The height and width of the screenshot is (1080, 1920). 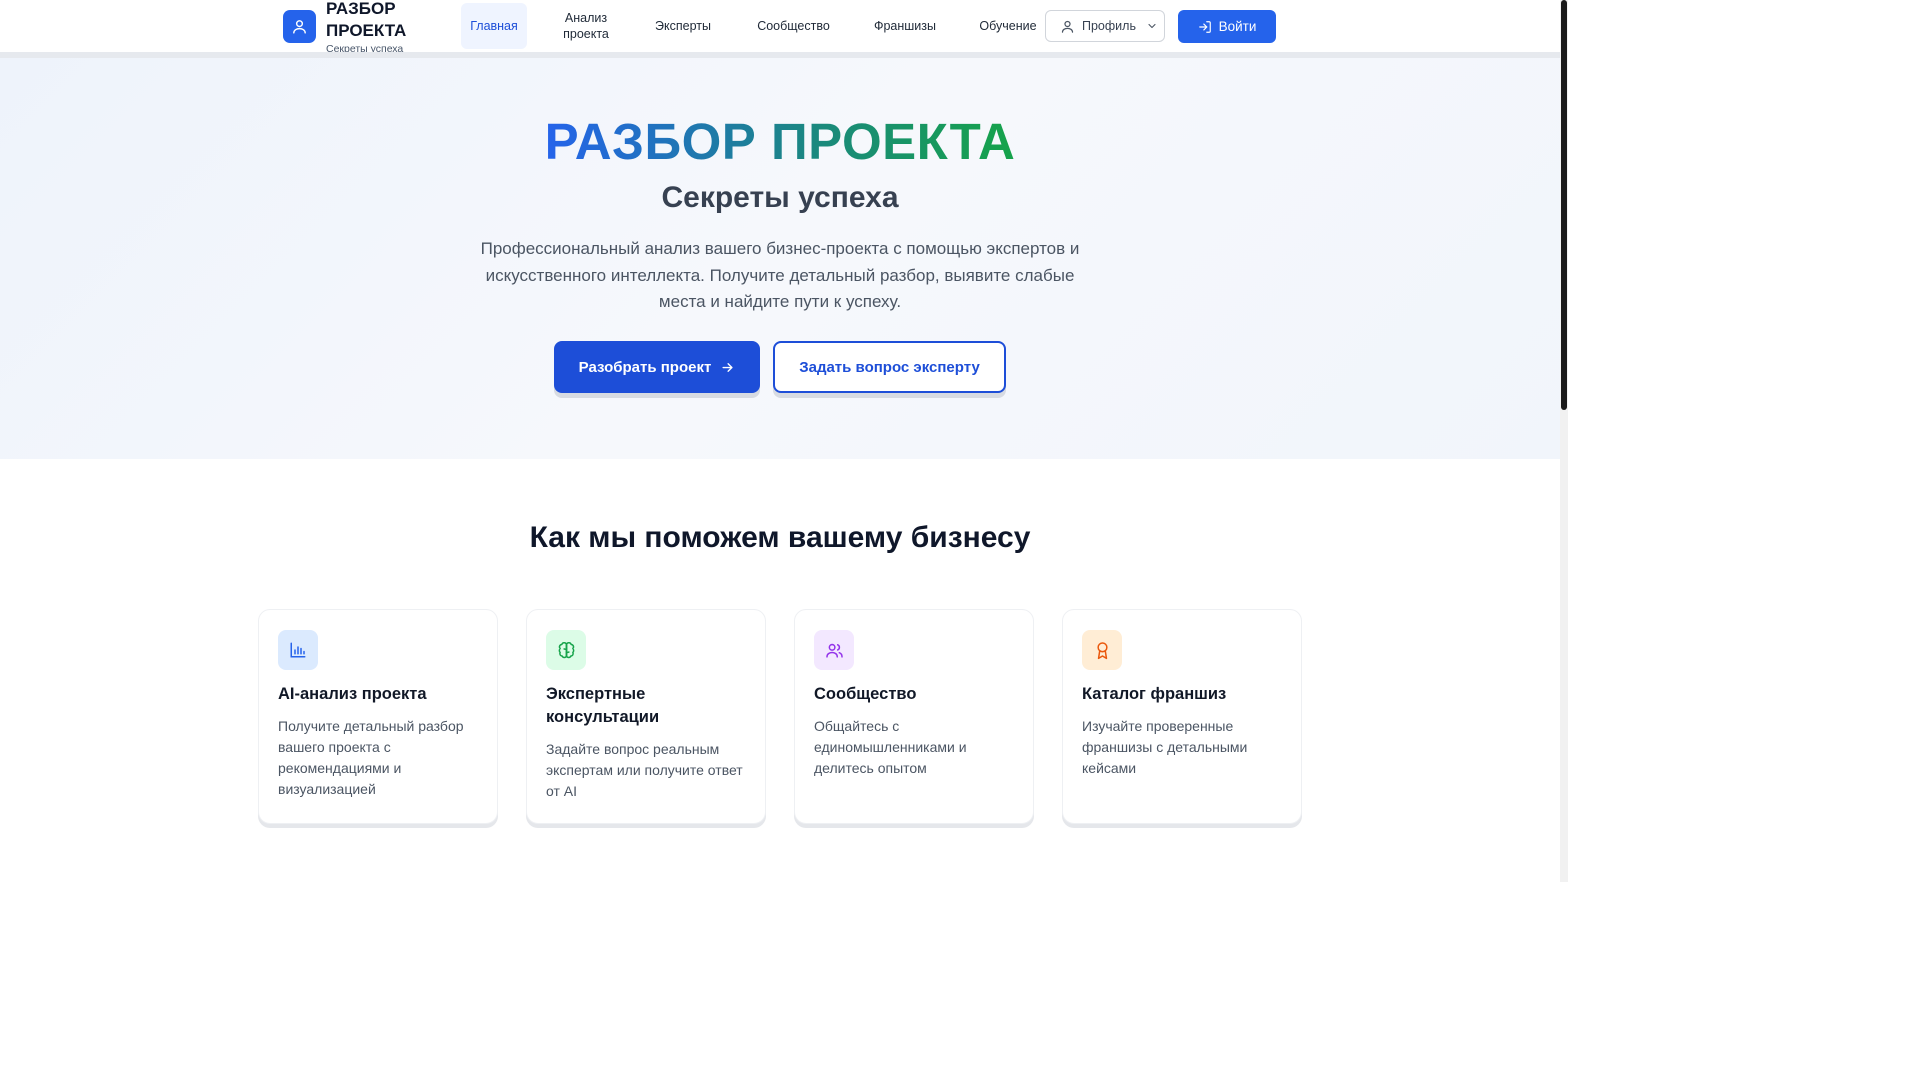 I want to click on nav-education: Обучение, so click(x=1008, y=26).